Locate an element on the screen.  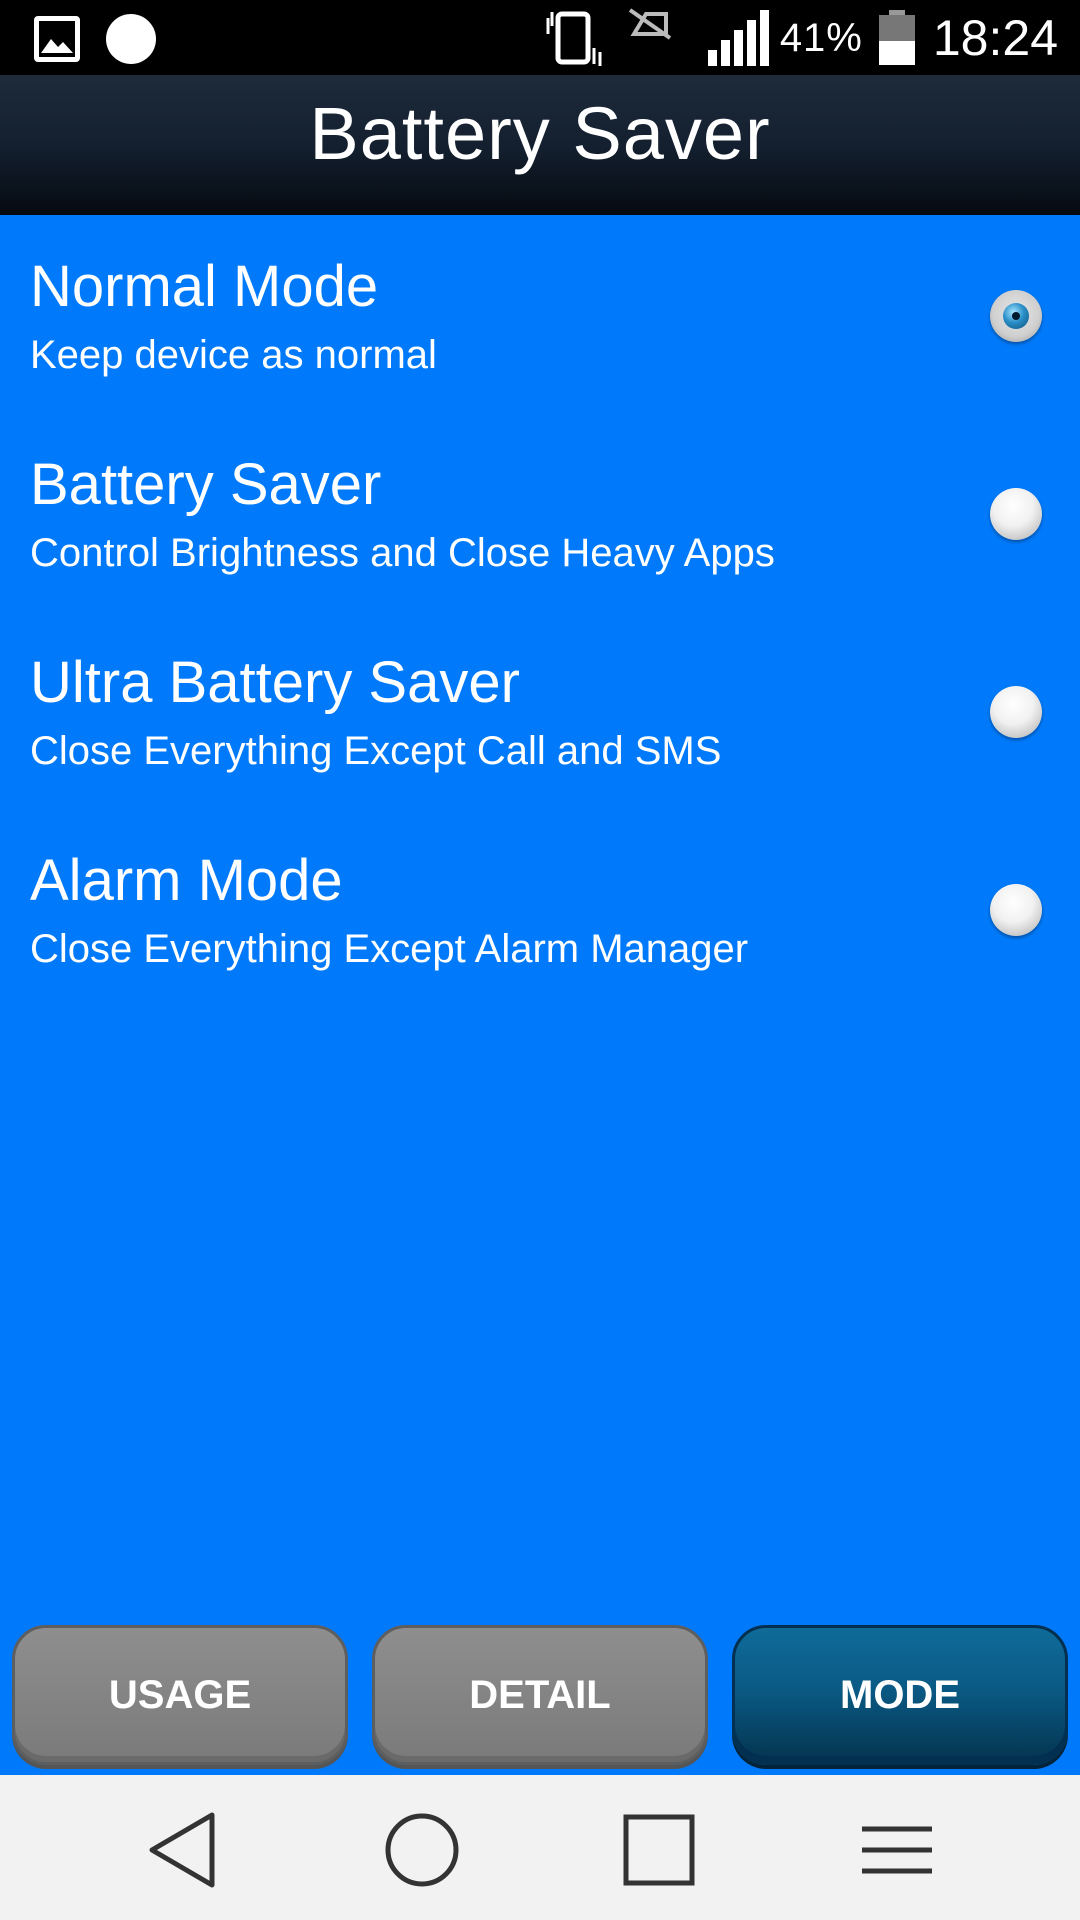
notification-dot-icon is located at coordinates (131, 39).